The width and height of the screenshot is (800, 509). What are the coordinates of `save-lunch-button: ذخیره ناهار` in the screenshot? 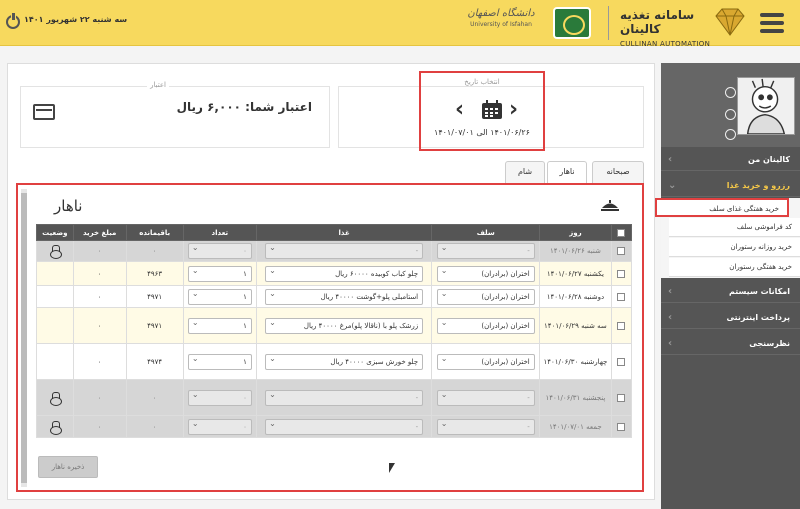 It's located at (68, 467).